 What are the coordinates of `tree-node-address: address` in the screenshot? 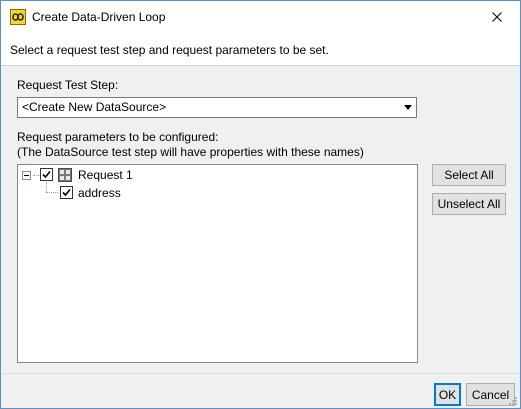 It's located at (217, 194).